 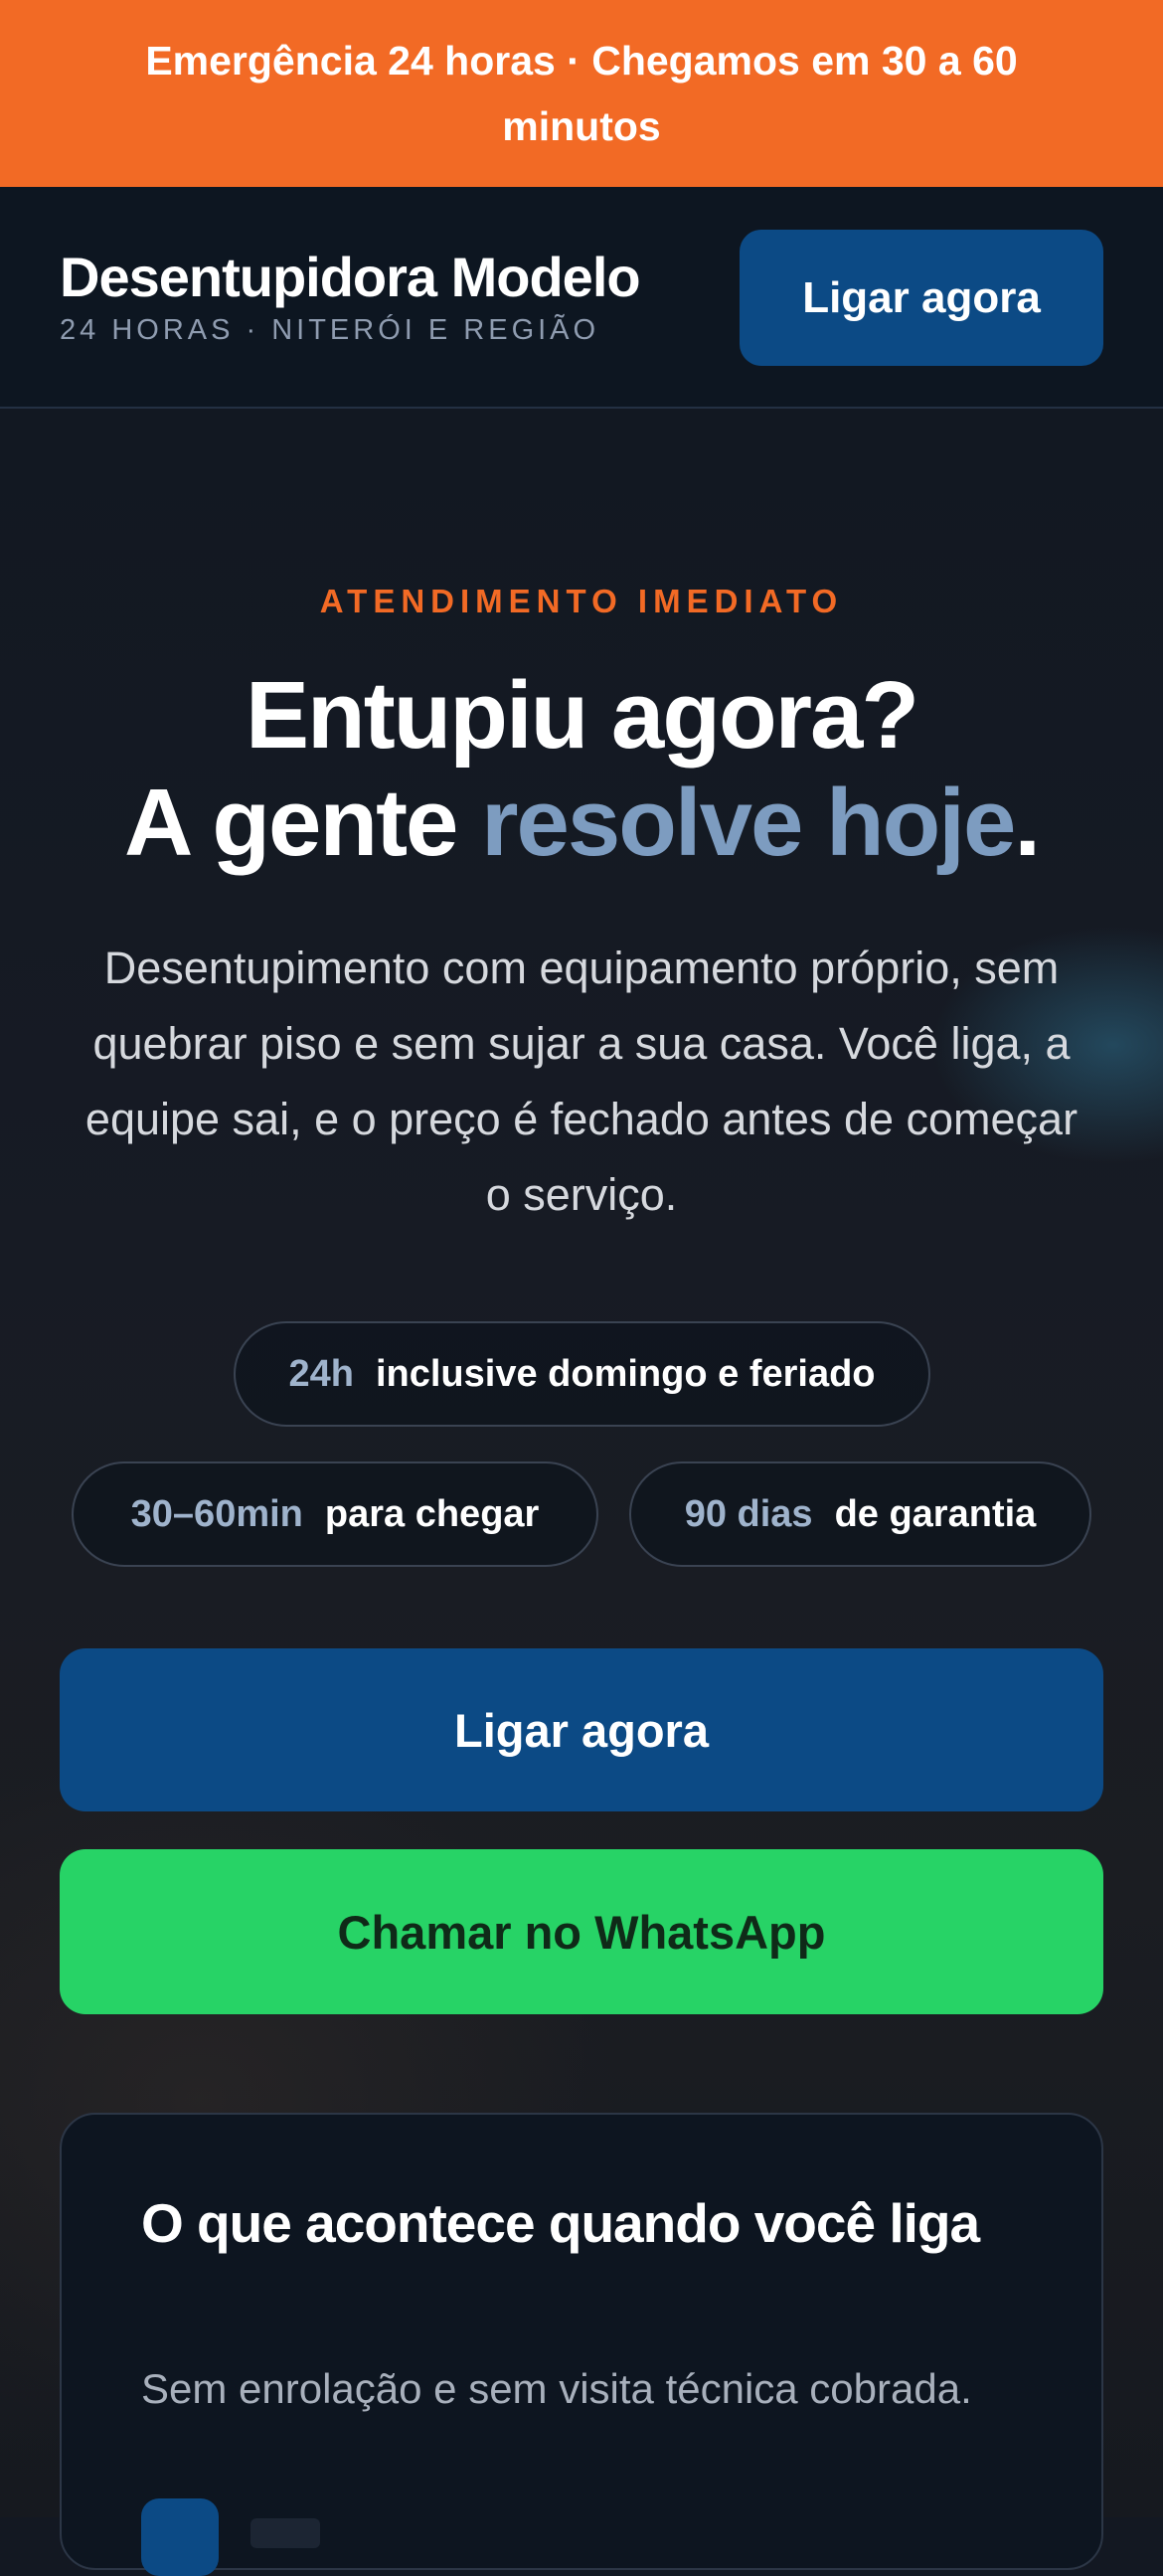 I want to click on pill-warranty: 90 dias de garantia, so click(x=860, y=1514).